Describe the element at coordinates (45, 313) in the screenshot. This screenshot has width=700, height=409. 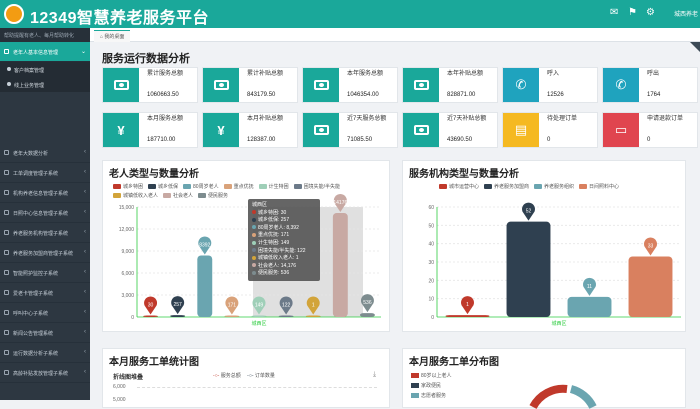
I see `sidebar-item-call-center: 呼叫中心子系统 ‹` at that location.